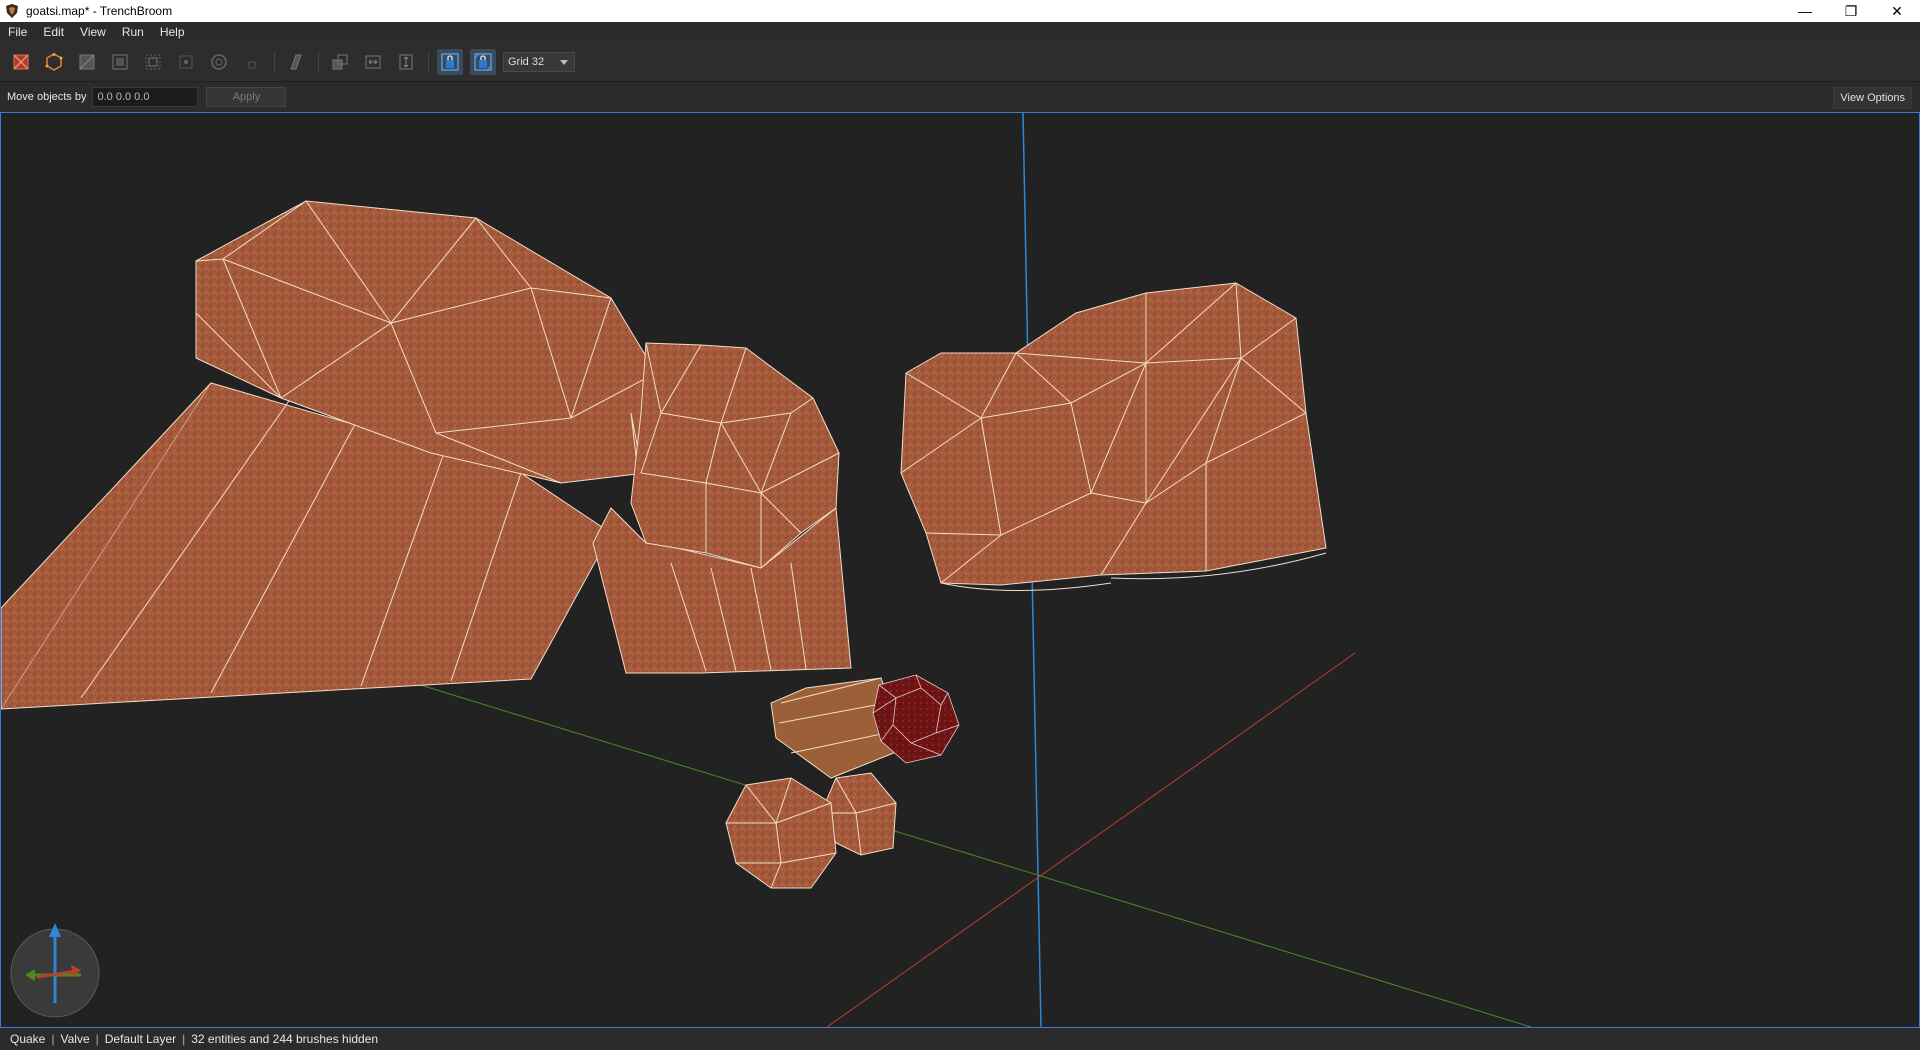 Image resolution: width=1920 pixels, height=1050 pixels. Describe the element at coordinates (960, 97) in the screenshot. I see `move-objects-bar: Move objects by Apply View Options` at that location.